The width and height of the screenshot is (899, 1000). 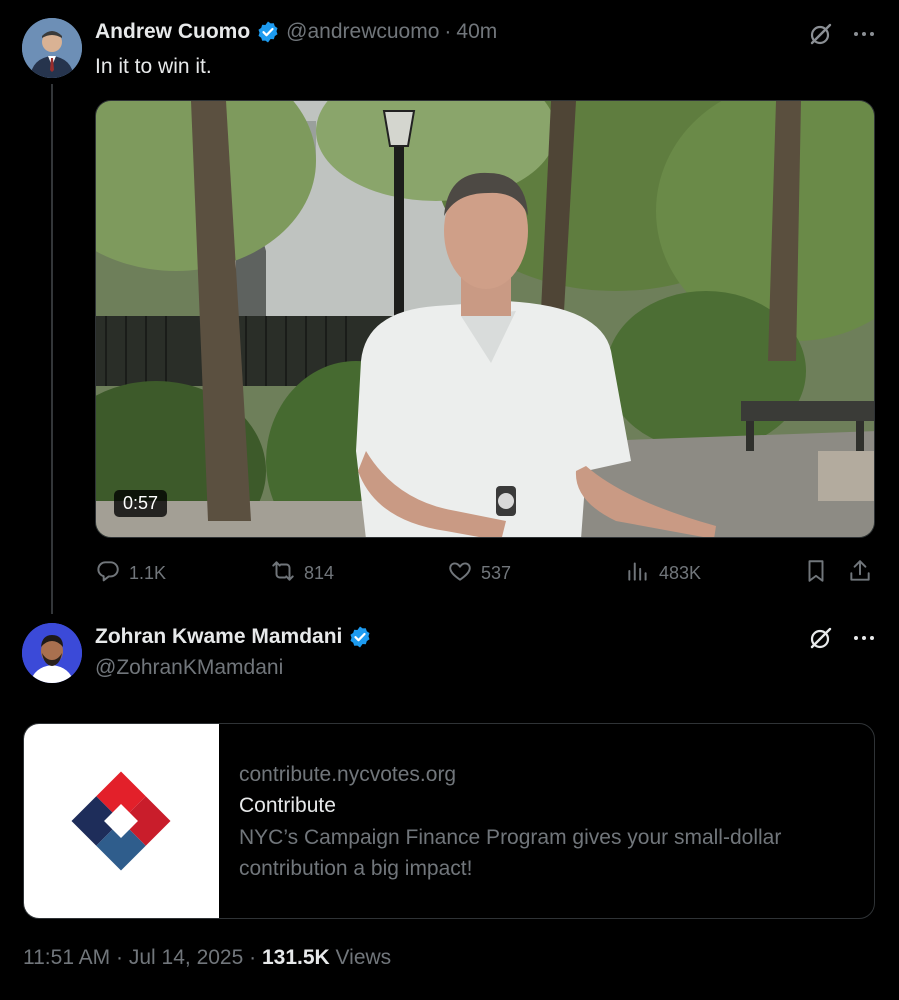 I want to click on bookmark-icon, so click(x=816, y=573).